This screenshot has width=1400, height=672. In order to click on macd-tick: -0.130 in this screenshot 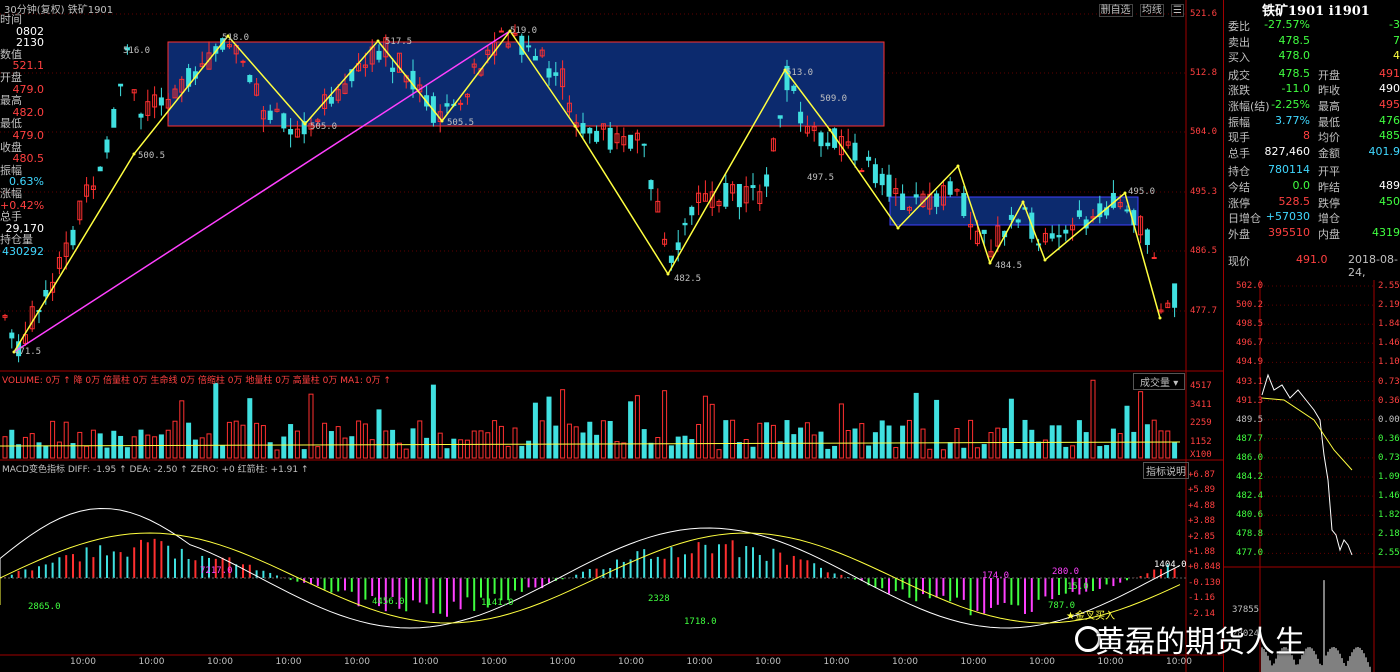, I will do `click(1204, 582)`.